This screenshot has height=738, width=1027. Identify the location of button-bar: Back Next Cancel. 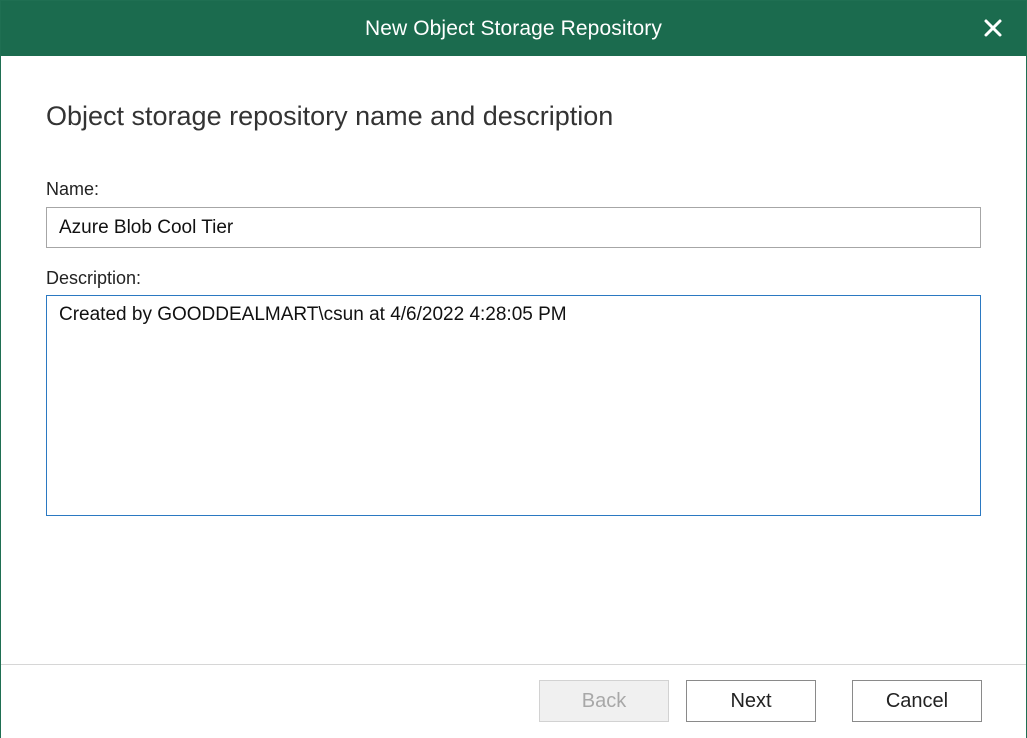
(513, 701).